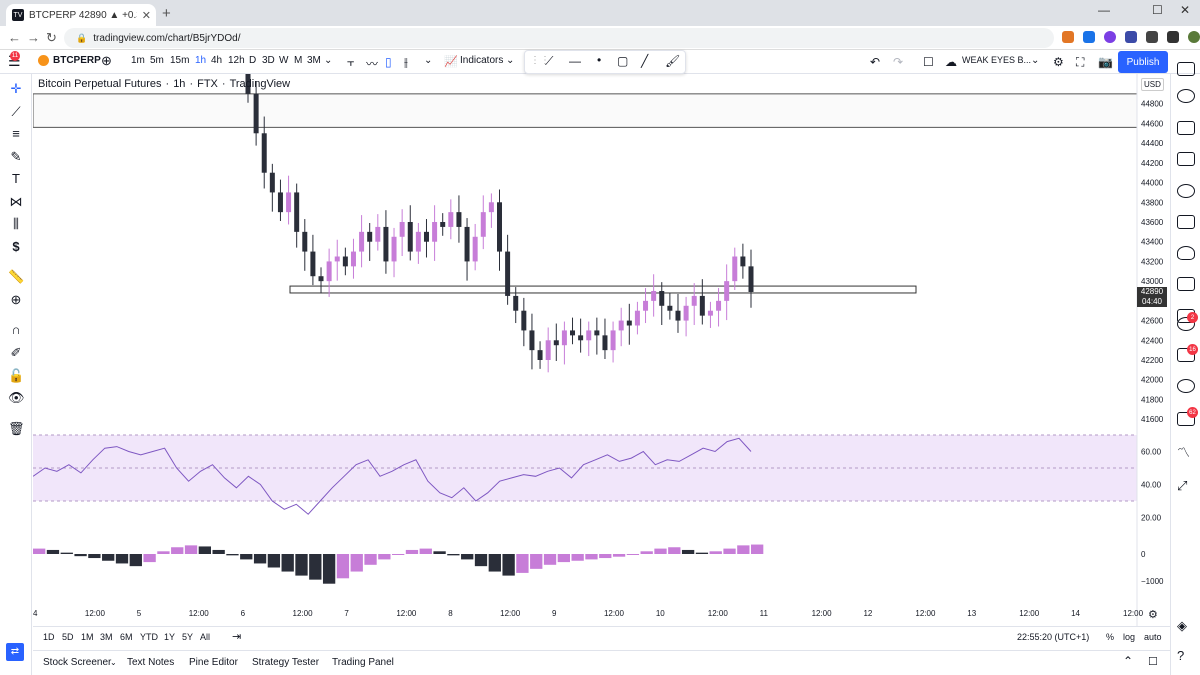 This screenshot has width=1200, height=675. I want to click on log-toggle: log, so click(1129, 637).